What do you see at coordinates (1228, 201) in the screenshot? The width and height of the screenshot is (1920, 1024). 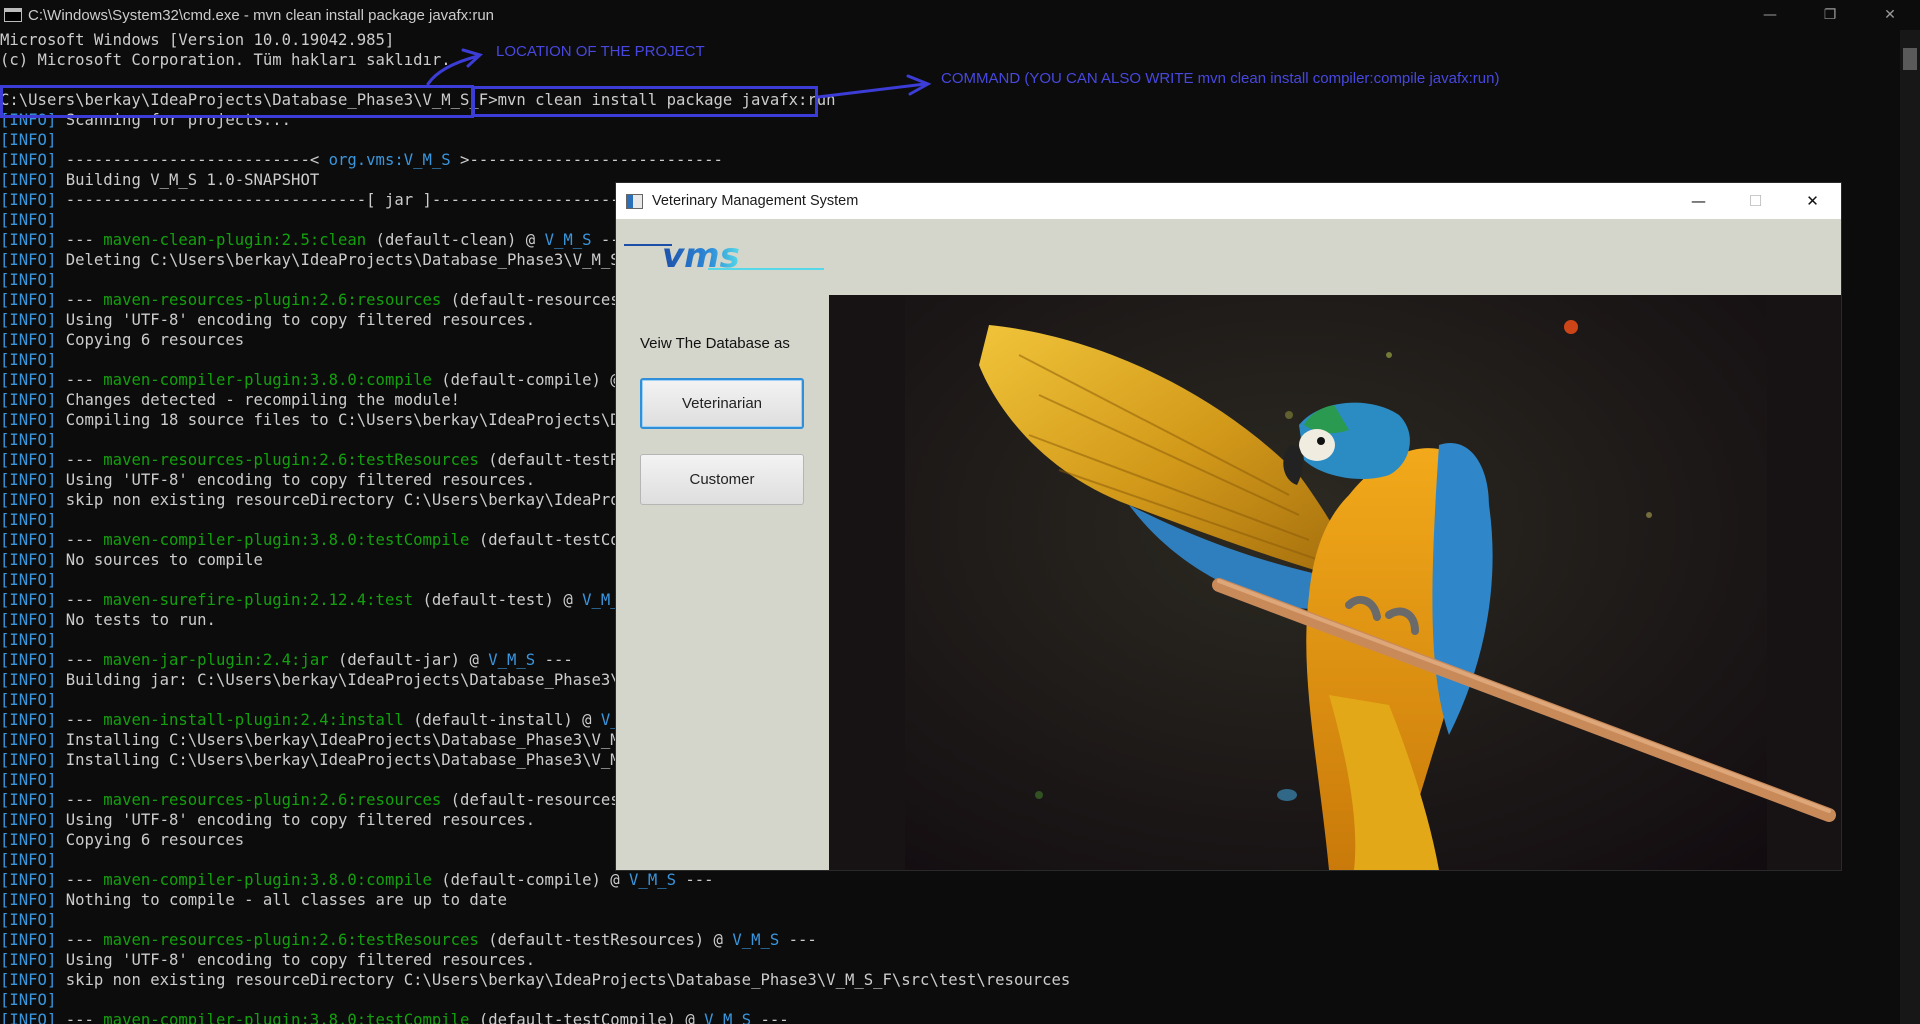 I see `vms-titlebar: Veterinary Management System — ☐ ✕` at bounding box center [1228, 201].